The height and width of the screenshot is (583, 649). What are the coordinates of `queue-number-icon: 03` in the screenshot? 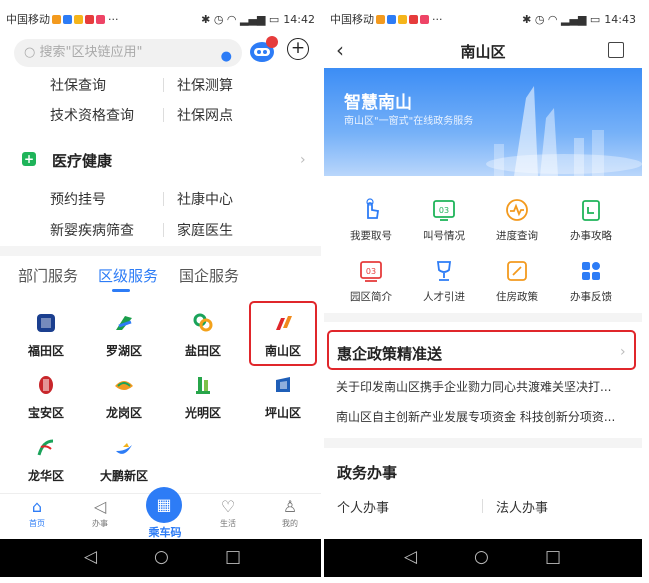 It's located at (444, 210).